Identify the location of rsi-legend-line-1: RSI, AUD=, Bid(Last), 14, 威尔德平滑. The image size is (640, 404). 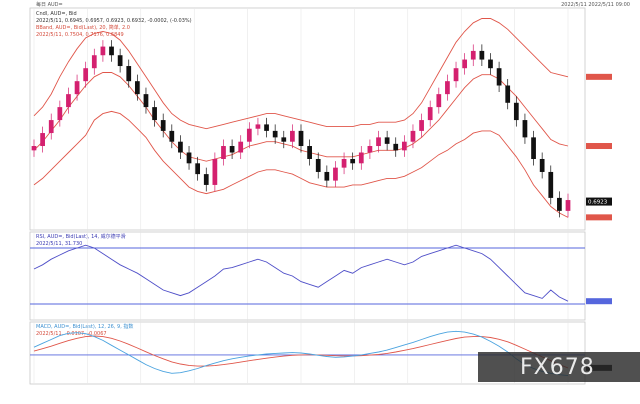
(81, 236).